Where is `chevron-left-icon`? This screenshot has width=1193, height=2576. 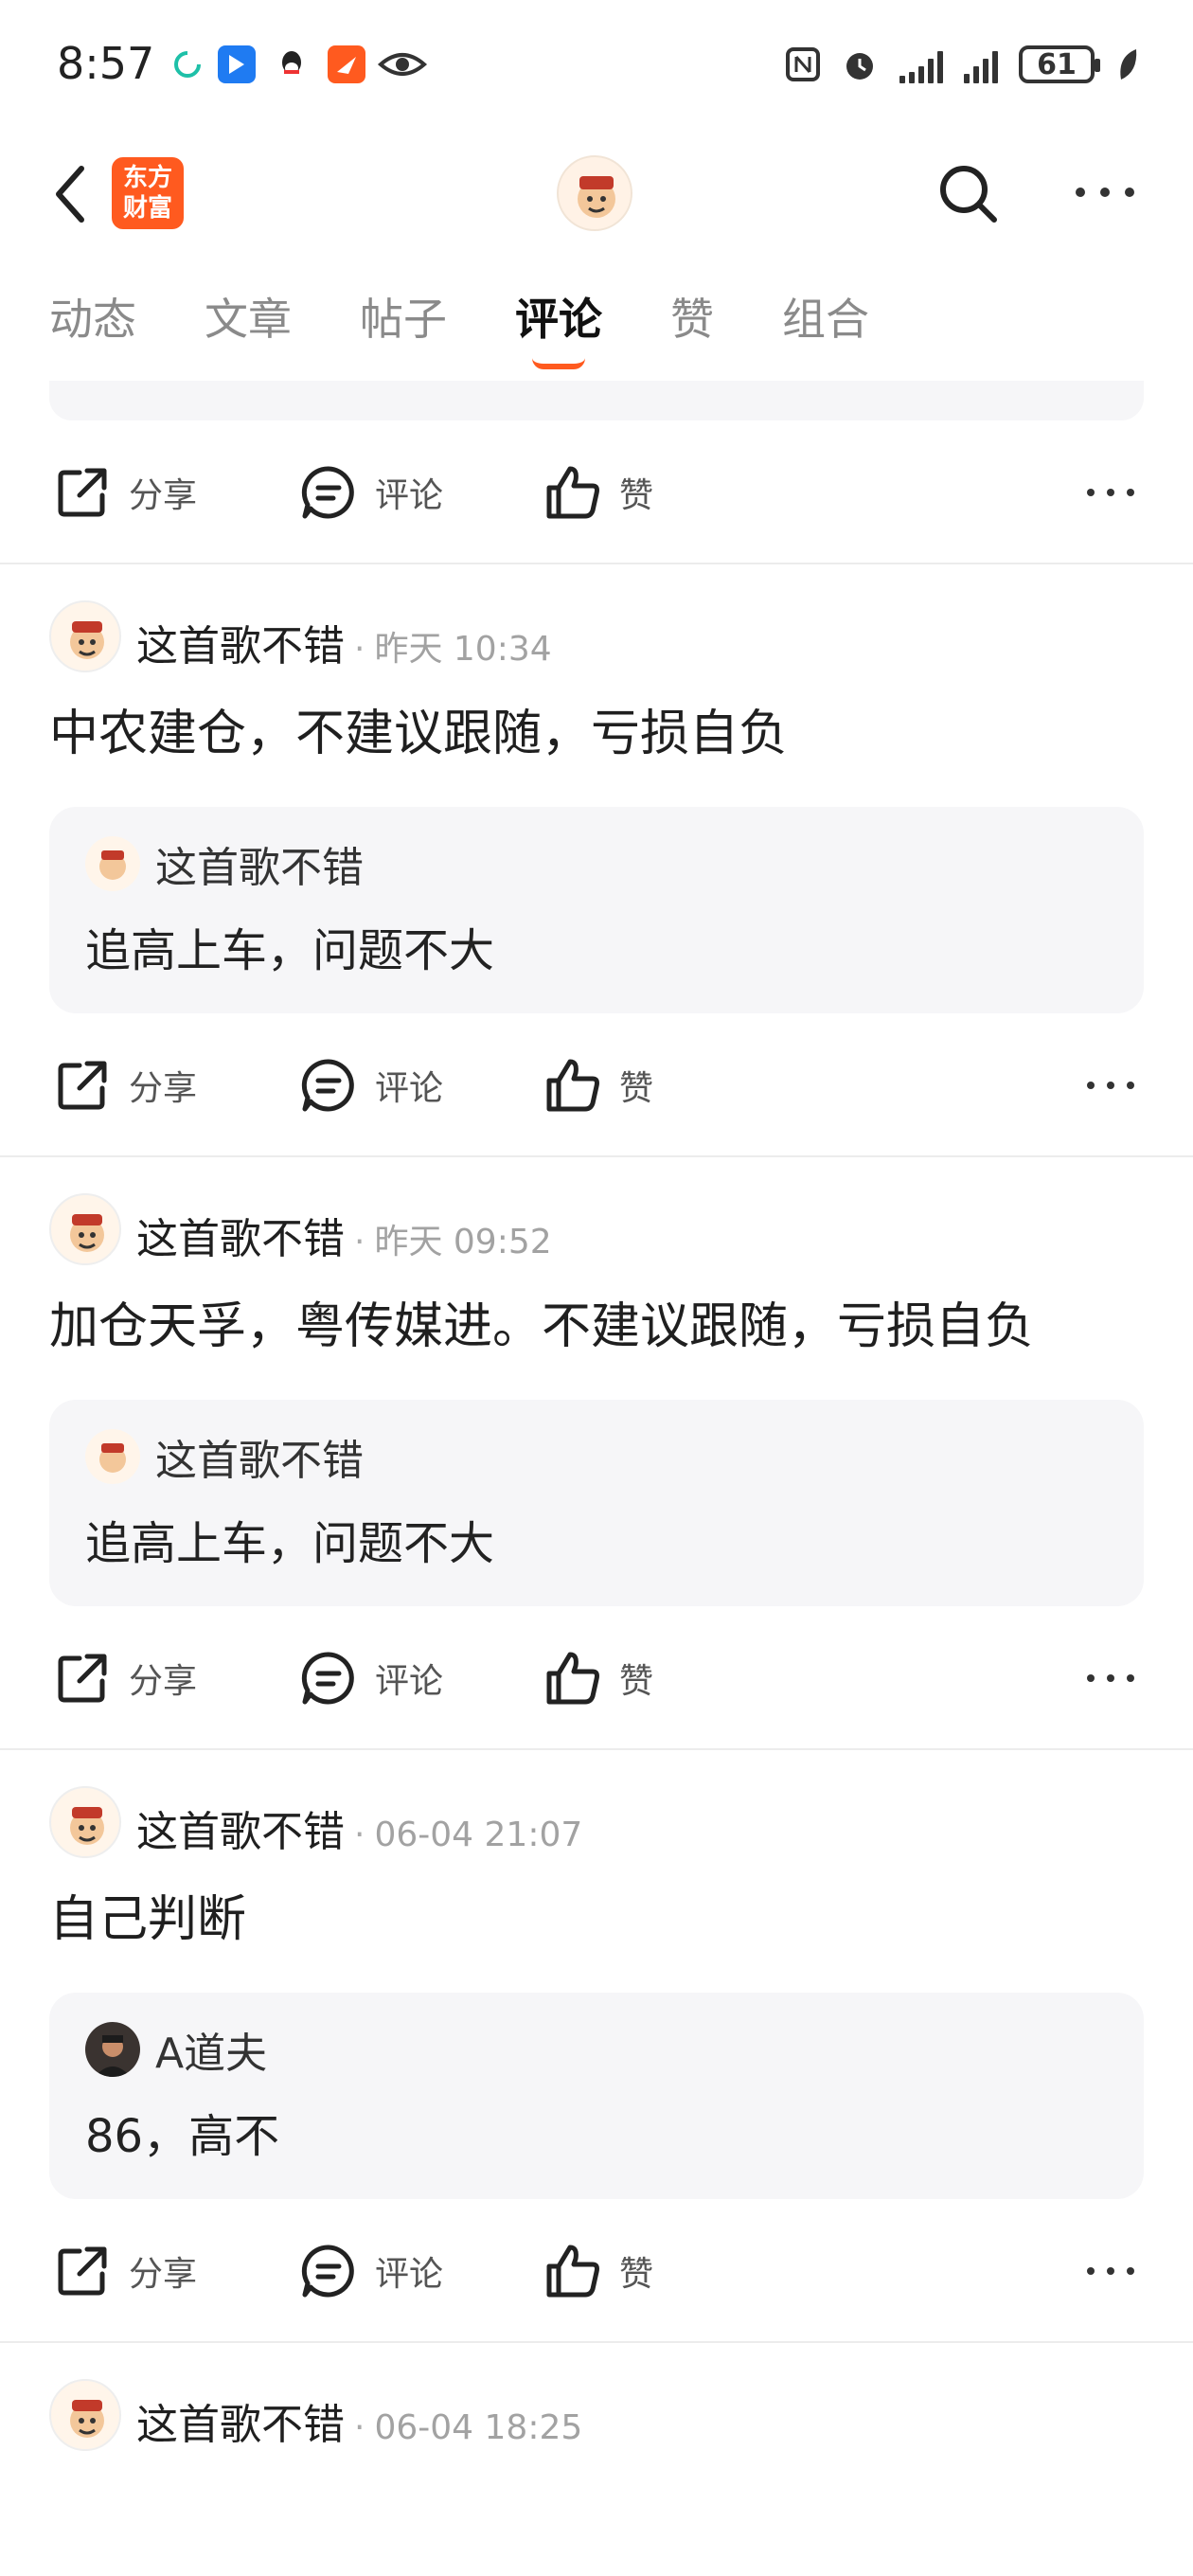 chevron-left-icon is located at coordinates (70, 194).